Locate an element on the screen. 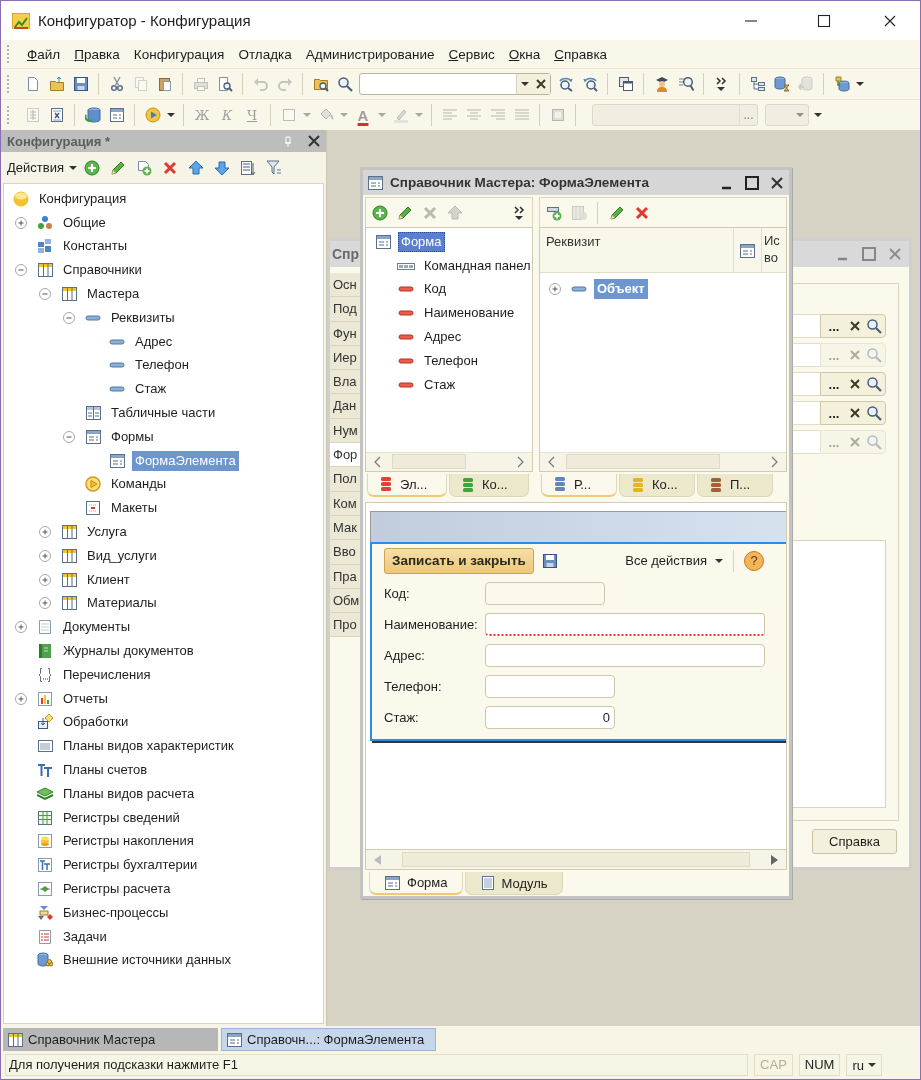  tree-item: Константы is located at coordinates (95, 246).